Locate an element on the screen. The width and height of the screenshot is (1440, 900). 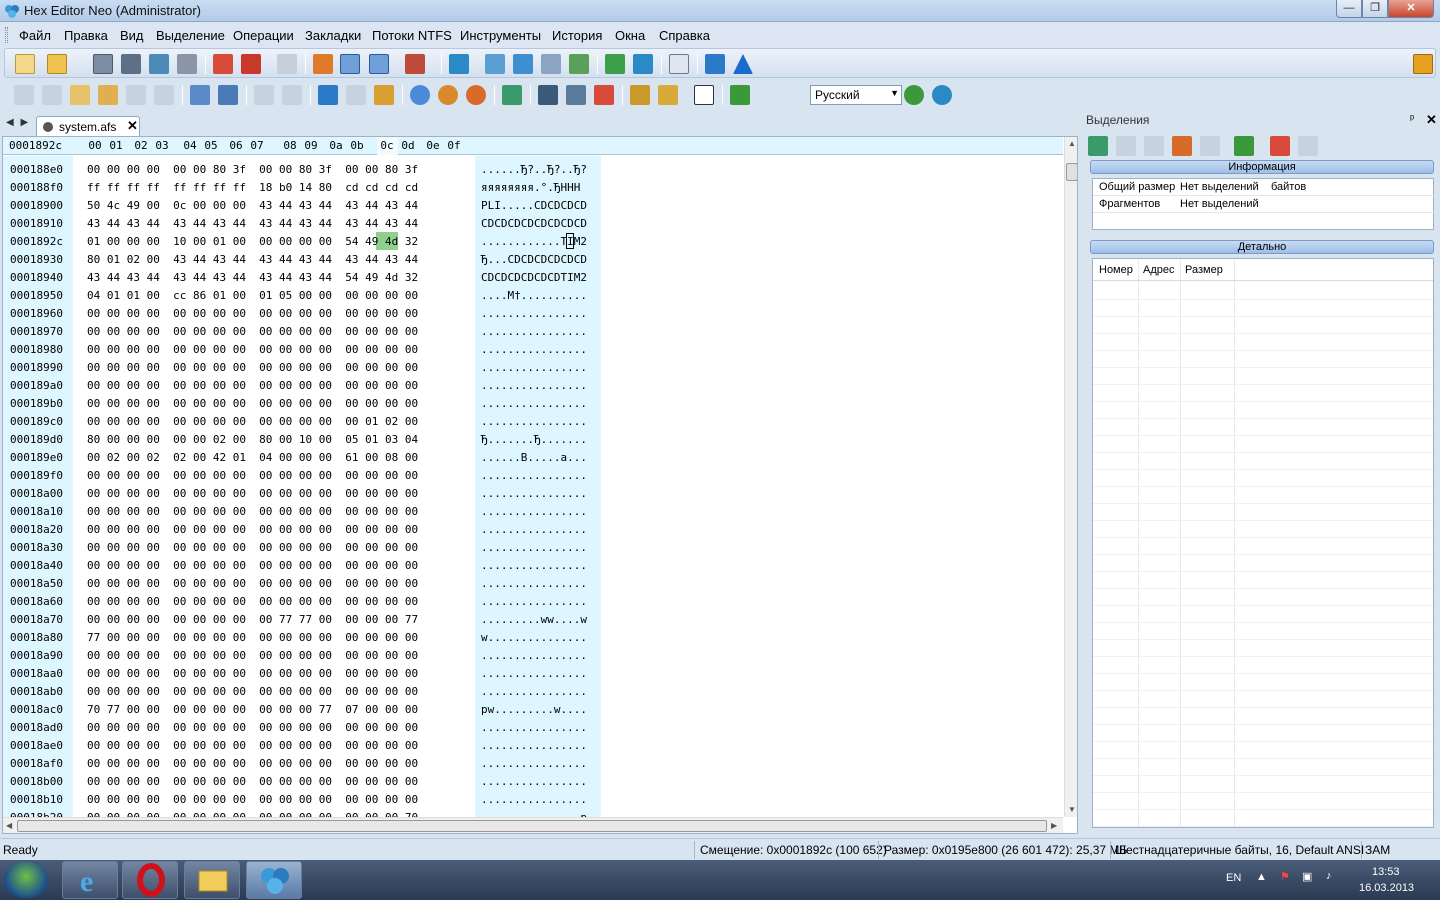
menu-history: История is located at coordinates (577, 35).